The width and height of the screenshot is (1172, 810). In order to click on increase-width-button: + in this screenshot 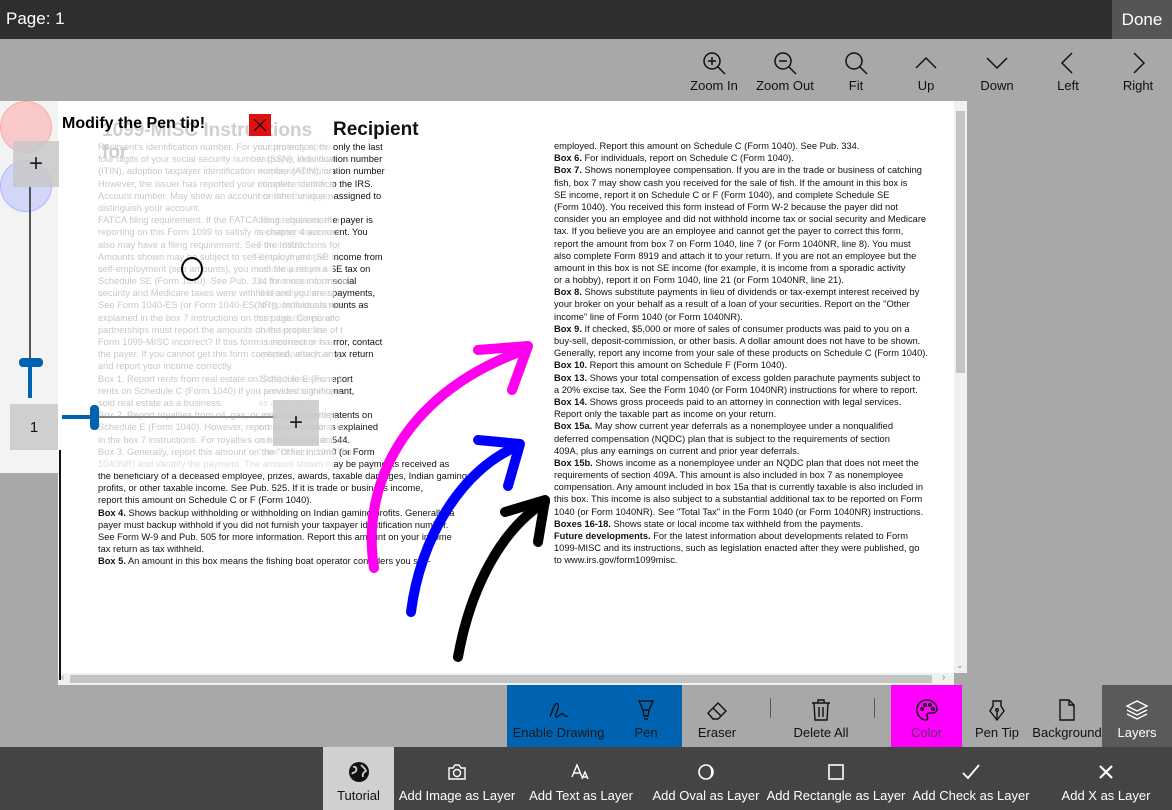, I will do `click(296, 423)`.